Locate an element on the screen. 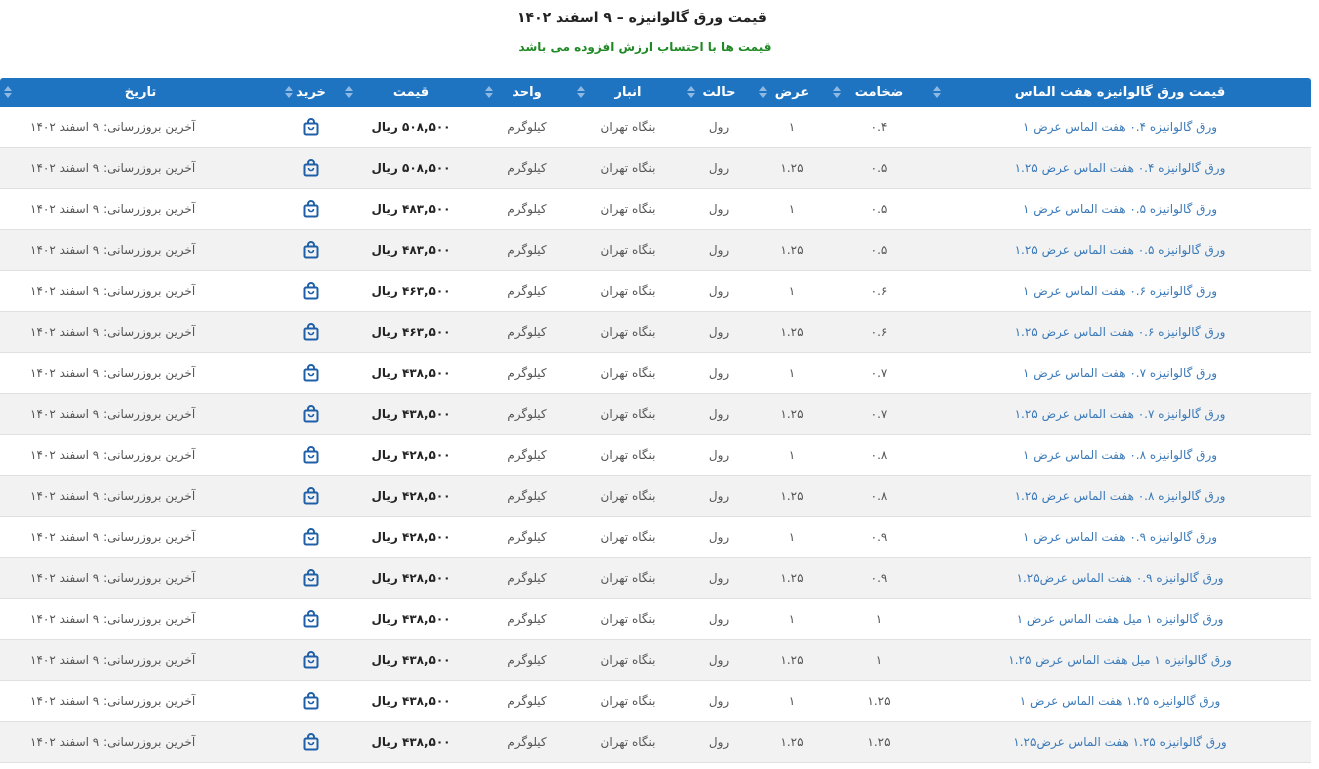  cell-name: ورق گالوانیزه ۰.۶ هفت الماس عرض ۱.۲۵ is located at coordinates (1120, 332).